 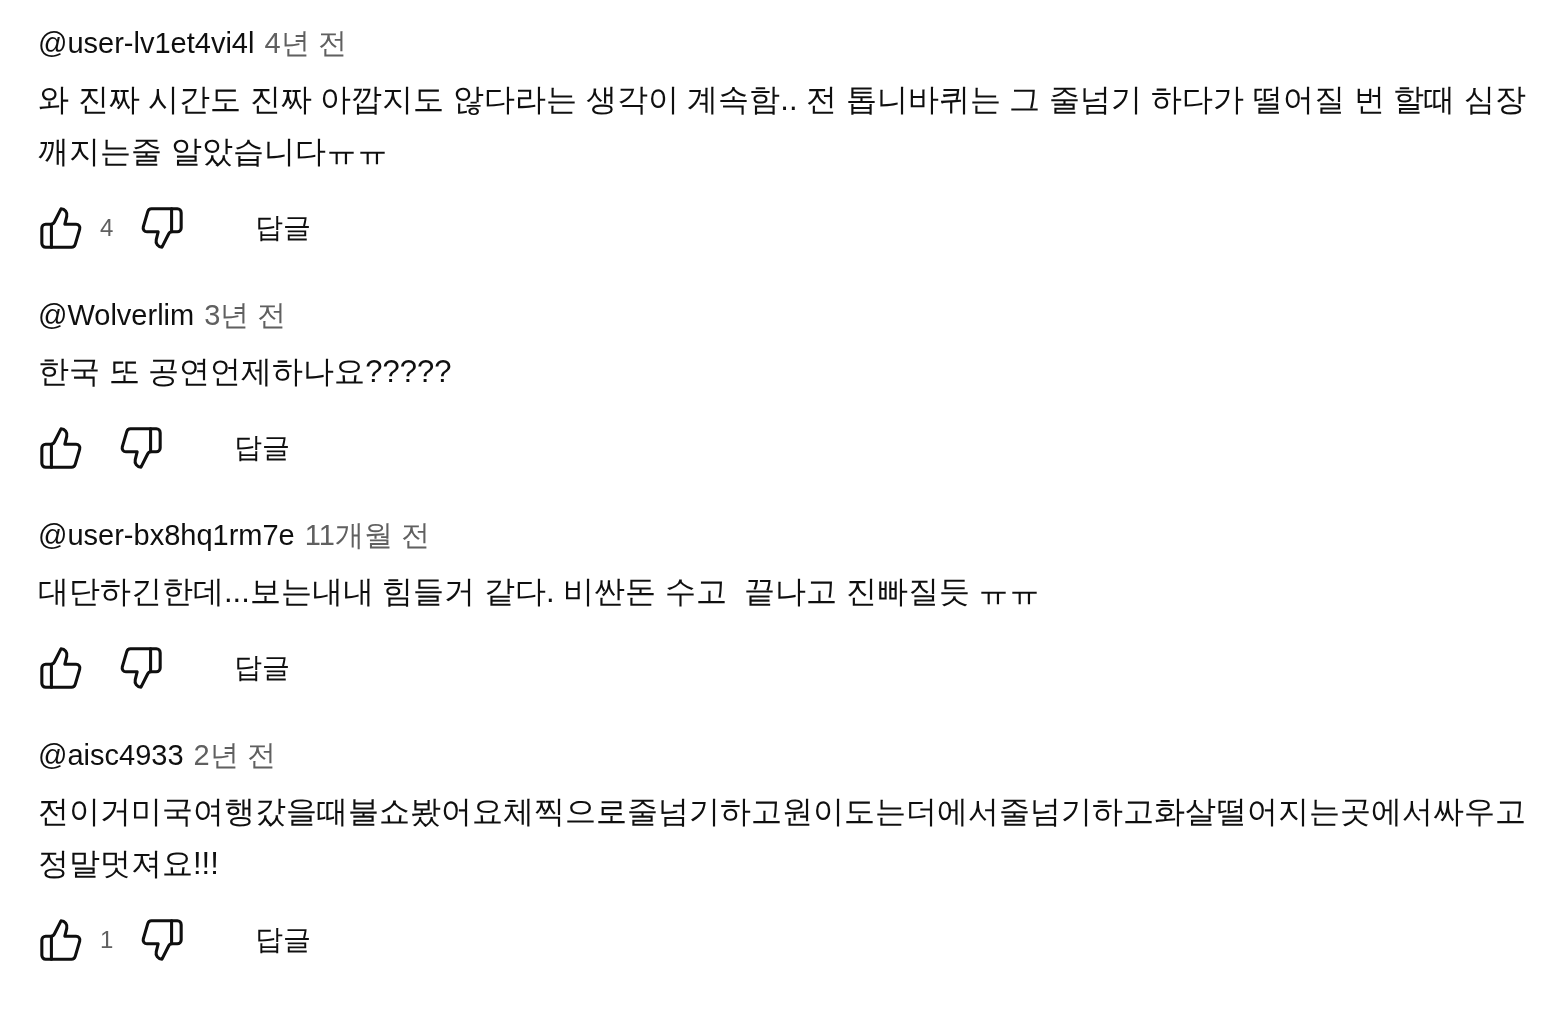 I want to click on comment-text: 한국 또 공연언제하나요?????, so click(x=245, y=372).